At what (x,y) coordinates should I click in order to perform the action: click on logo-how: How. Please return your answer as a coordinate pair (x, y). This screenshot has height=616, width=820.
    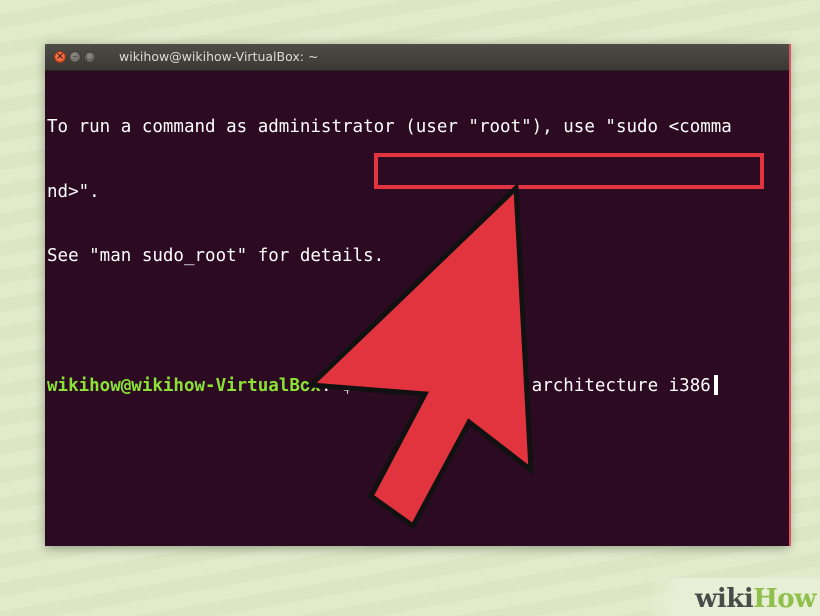
    Looking at the image, I should click on (784, 599).